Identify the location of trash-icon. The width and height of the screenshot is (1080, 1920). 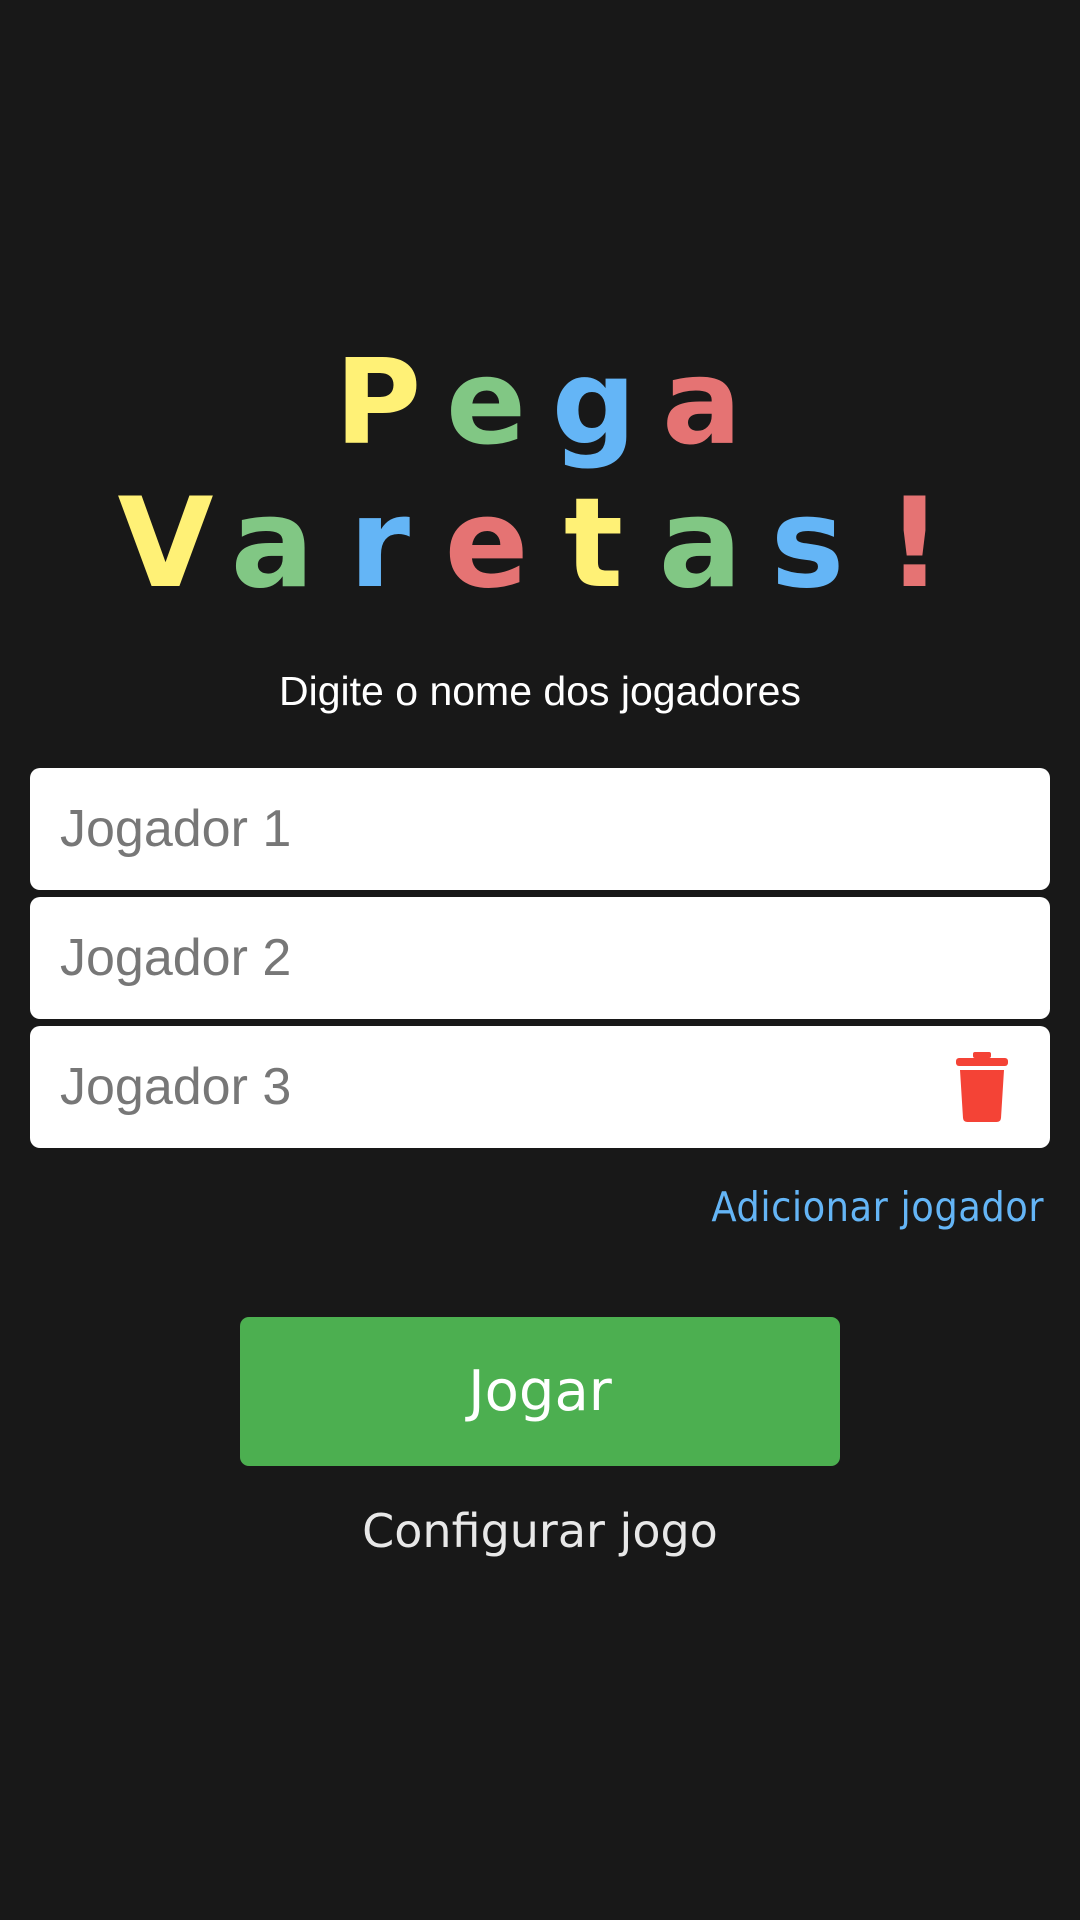
(982, 1087).